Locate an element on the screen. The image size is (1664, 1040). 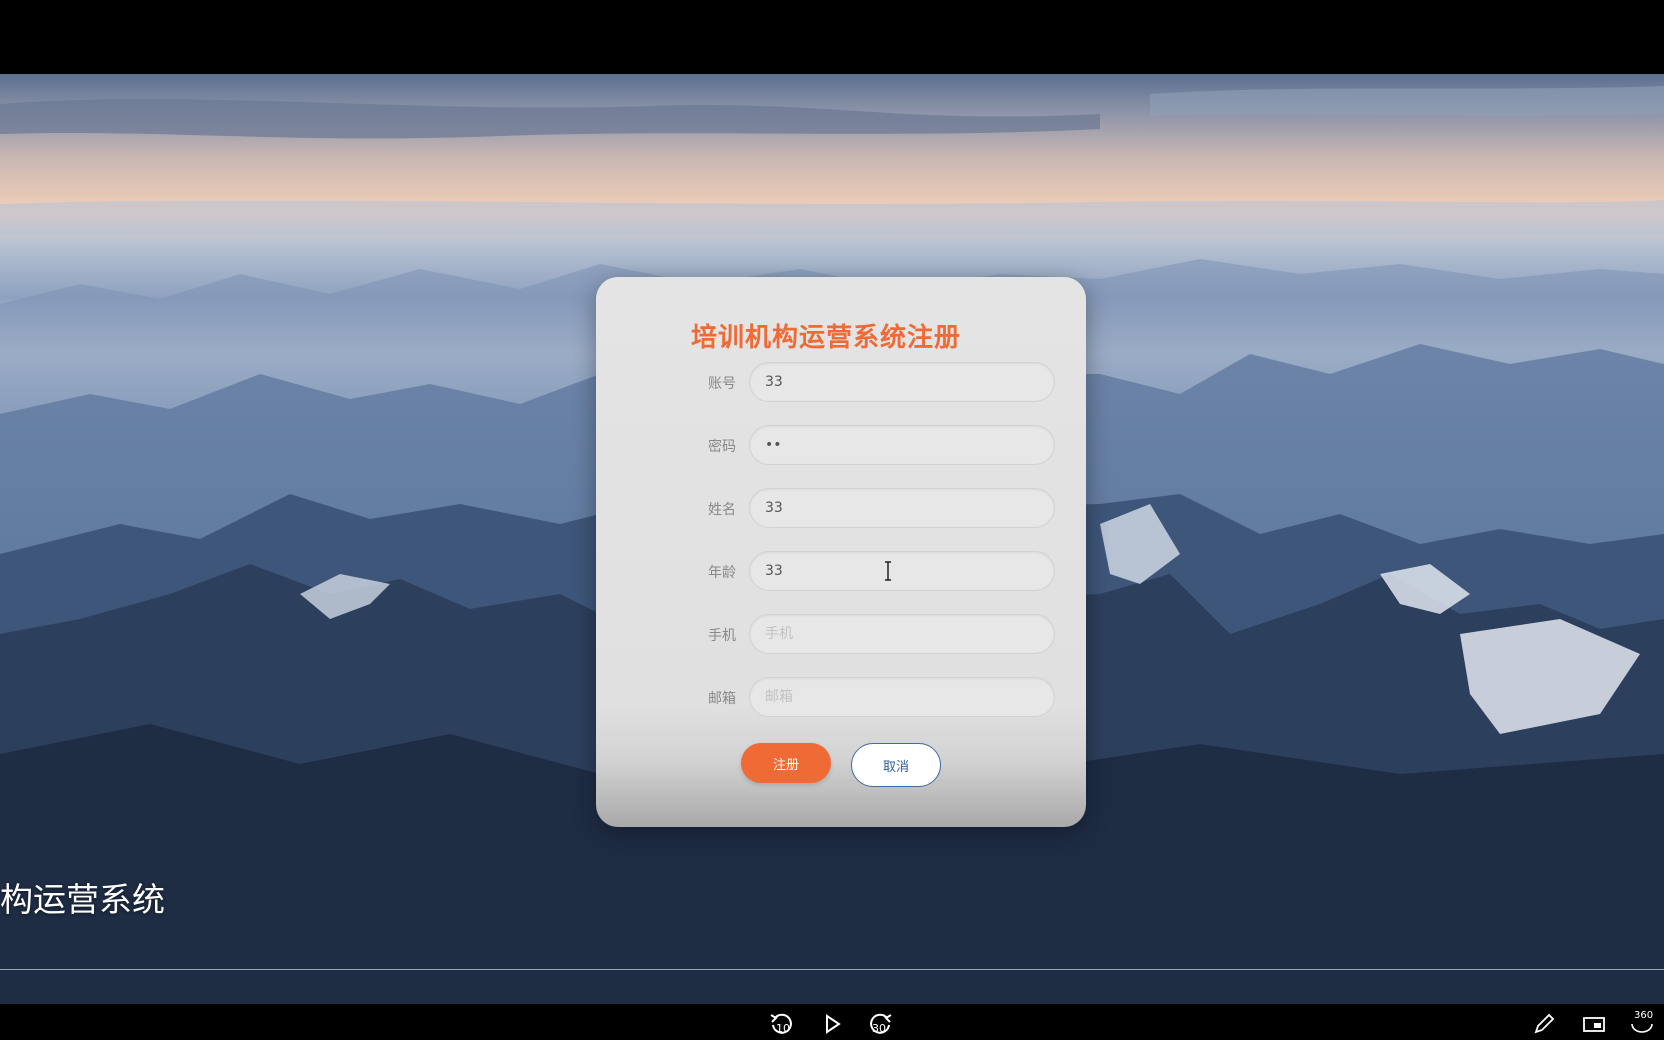
password-input is located at coordinates (902, 445).